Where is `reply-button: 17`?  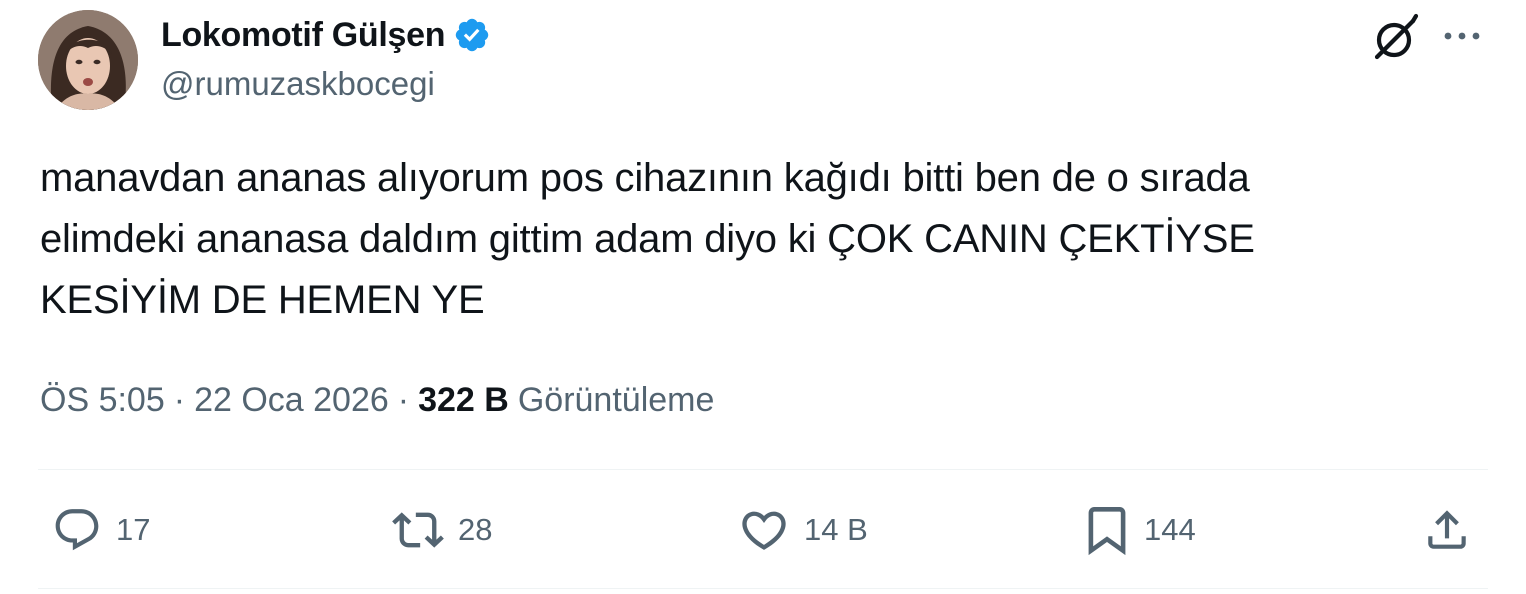 reply-button: 17 is located at coordinates (101, 530).